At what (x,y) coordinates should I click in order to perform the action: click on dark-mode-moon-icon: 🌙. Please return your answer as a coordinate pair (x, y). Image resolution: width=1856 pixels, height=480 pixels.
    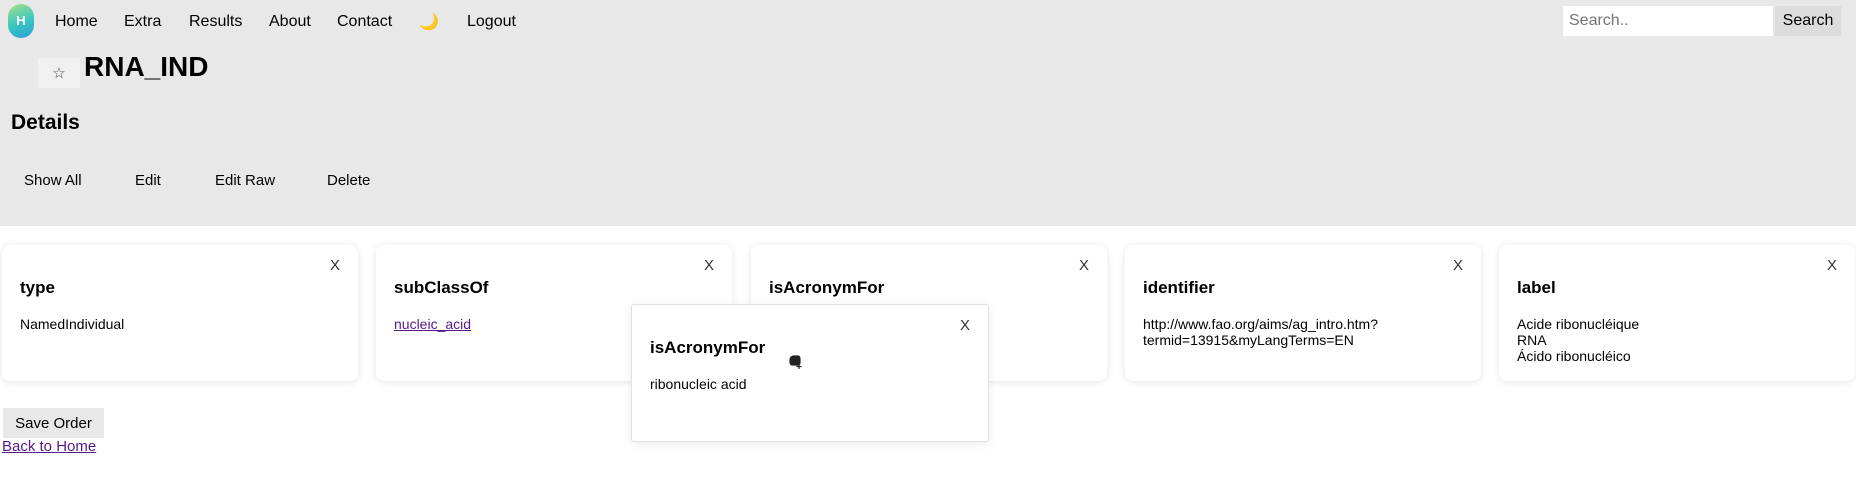
    Looking at the image, I should click on (429, 22).